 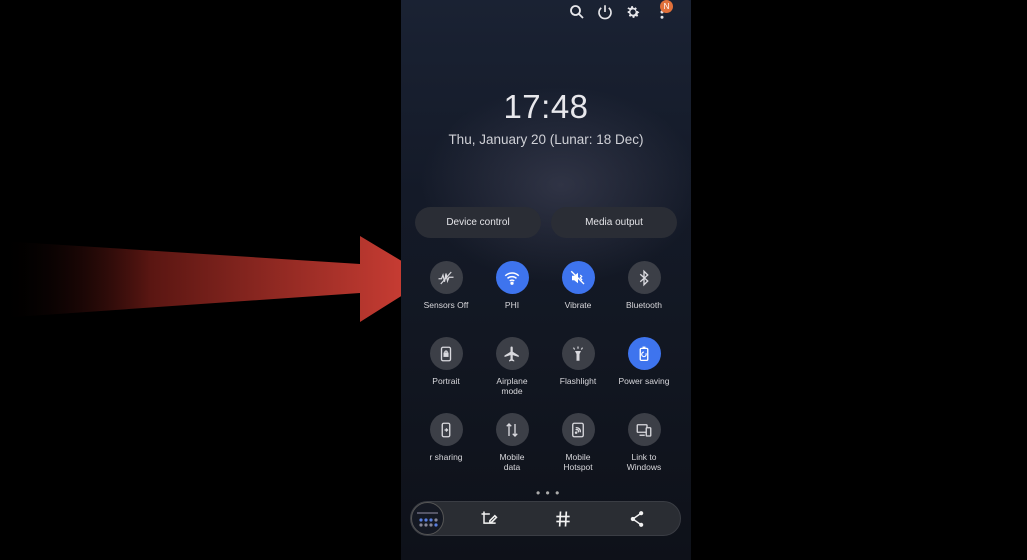 I want to click on gear-icon, so click(x=633, y=12).